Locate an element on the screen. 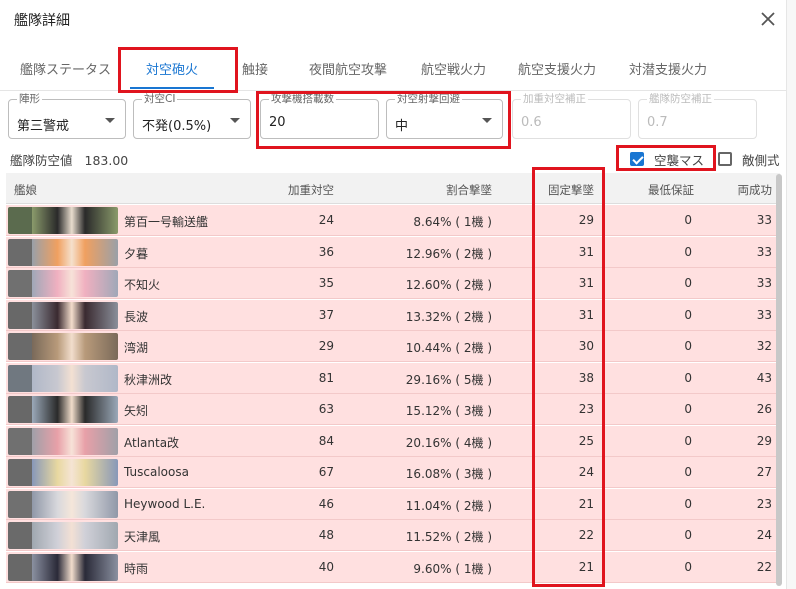  formation-value: 第三警戒 is located at coordinates (43, 126).